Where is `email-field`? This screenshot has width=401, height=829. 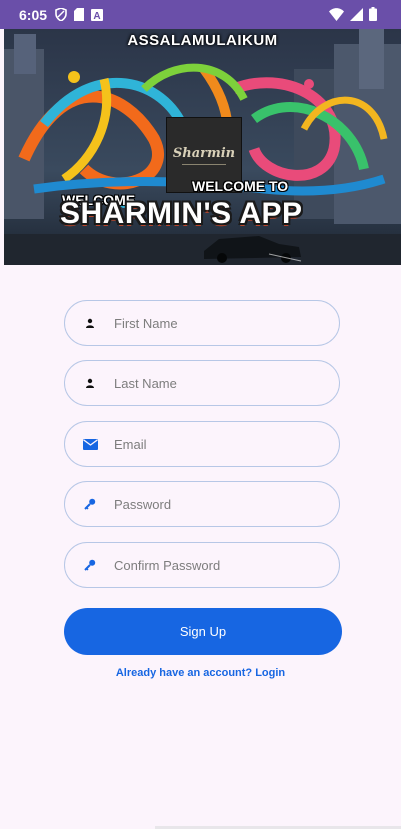
email-field is located at coordinates (202, 444).